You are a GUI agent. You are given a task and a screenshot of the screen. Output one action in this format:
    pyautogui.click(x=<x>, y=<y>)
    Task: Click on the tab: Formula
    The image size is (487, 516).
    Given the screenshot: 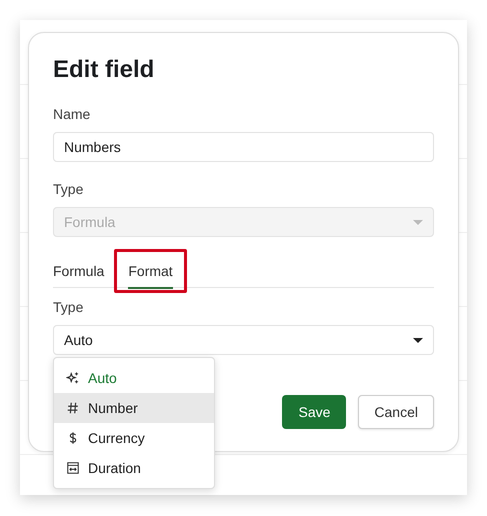 What is the action you would take?
    pyautogui.click(x=78, y=274)
    